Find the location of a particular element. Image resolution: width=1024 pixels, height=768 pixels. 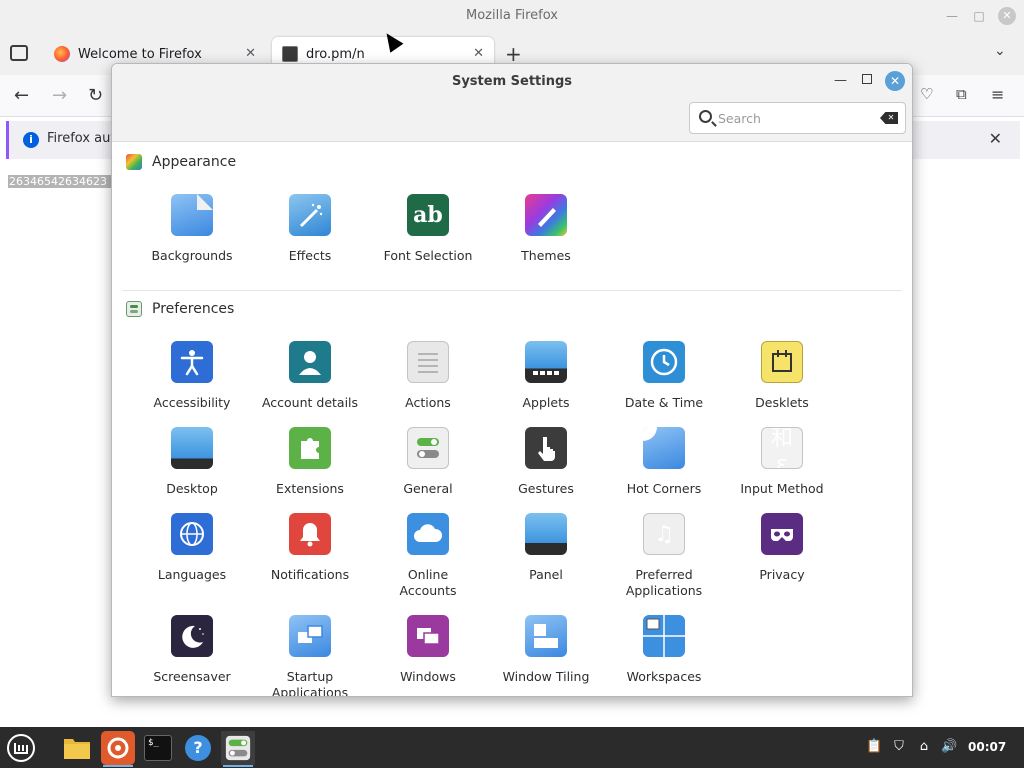

tile-label: Accessibility is located at coordinates (192, 402).